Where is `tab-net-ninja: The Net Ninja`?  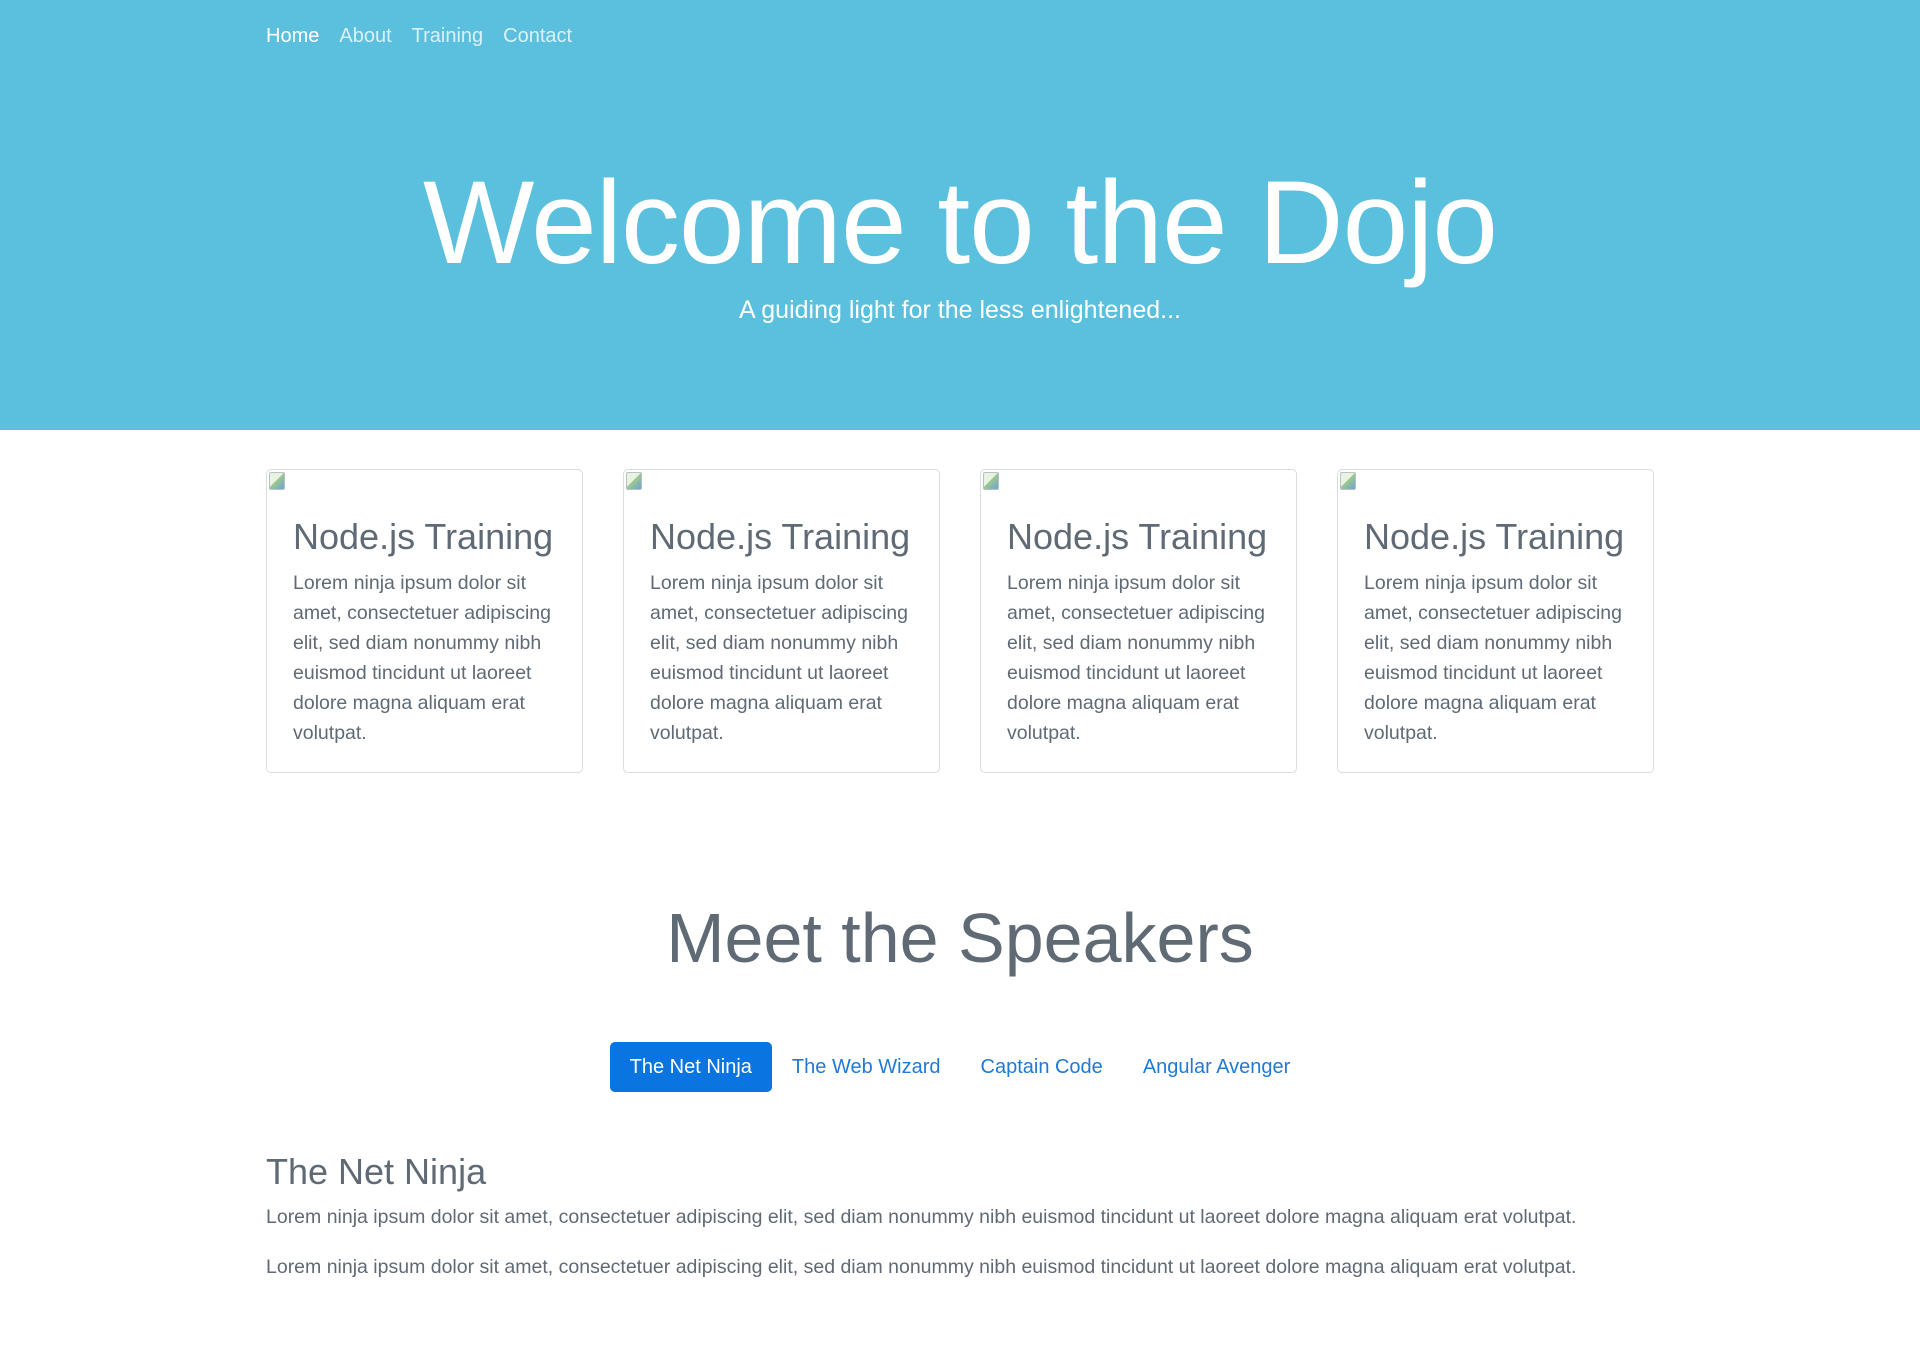
tab-net-ninja: The Net Ninja is located at coordinates (690, 1067).